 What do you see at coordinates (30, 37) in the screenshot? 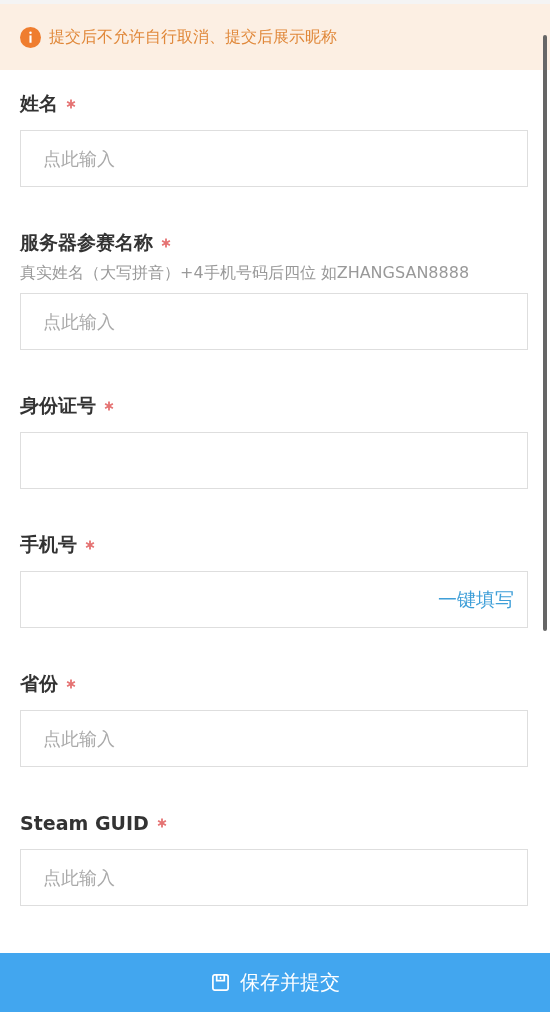
I see `info-icon` at bounding box center [30, 37].